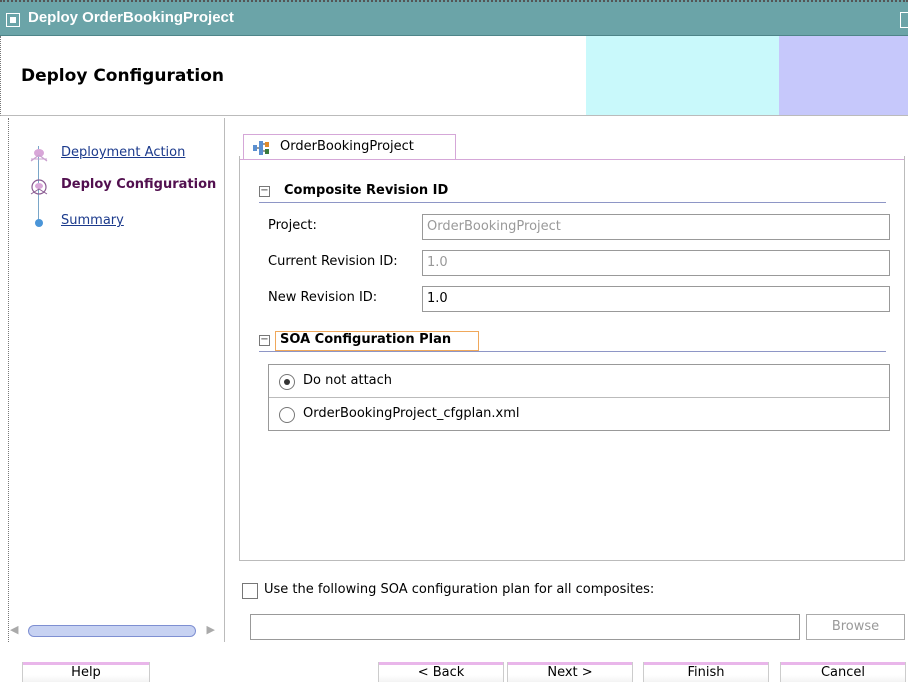  I want to click on header-band-lavender, so click(843, 75).